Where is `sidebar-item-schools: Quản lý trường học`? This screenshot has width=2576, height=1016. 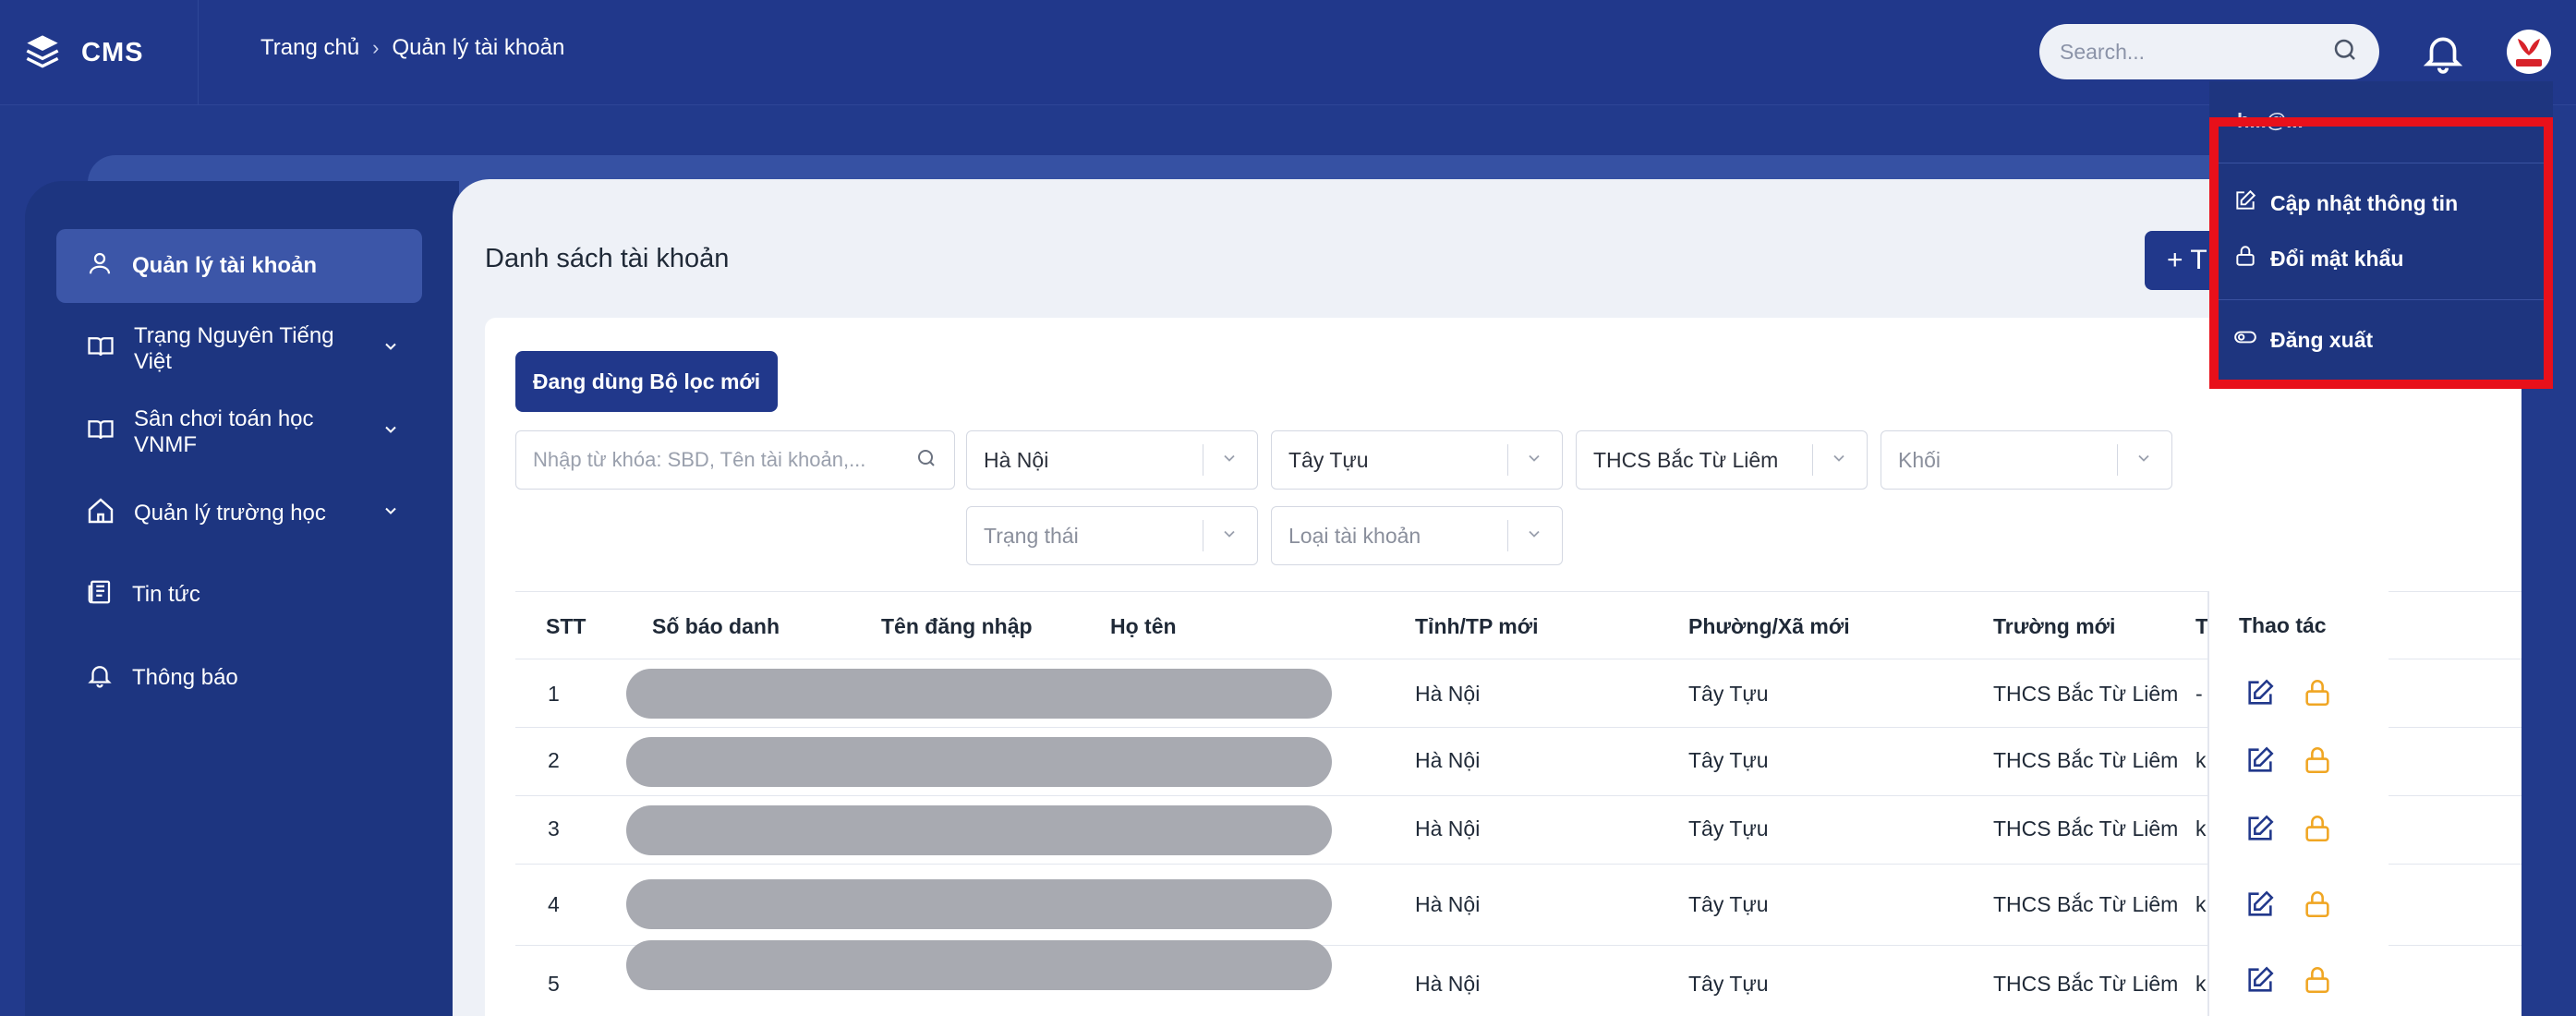 sidebar-item-schools: Quản lý trường học is located at coordinates (239, 513).